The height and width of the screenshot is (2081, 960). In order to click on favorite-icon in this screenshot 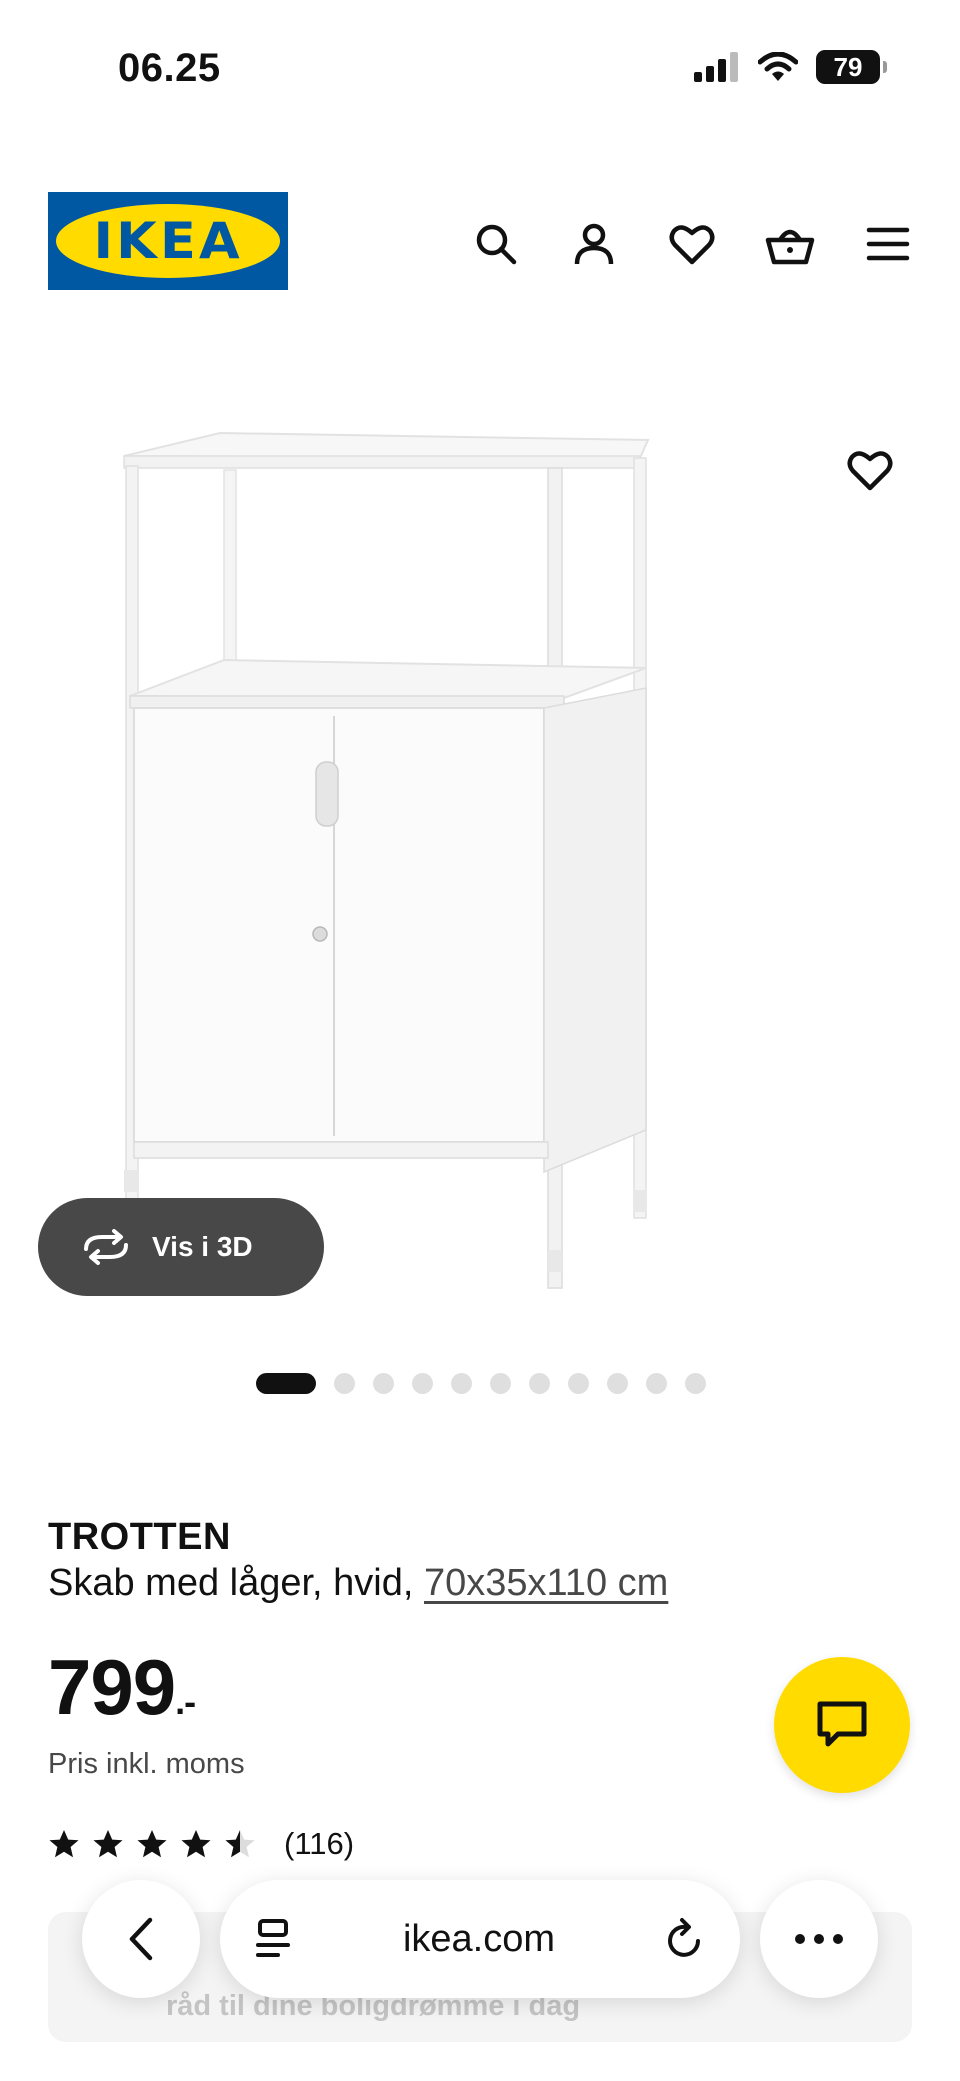, I will do `click(870, 470)`.